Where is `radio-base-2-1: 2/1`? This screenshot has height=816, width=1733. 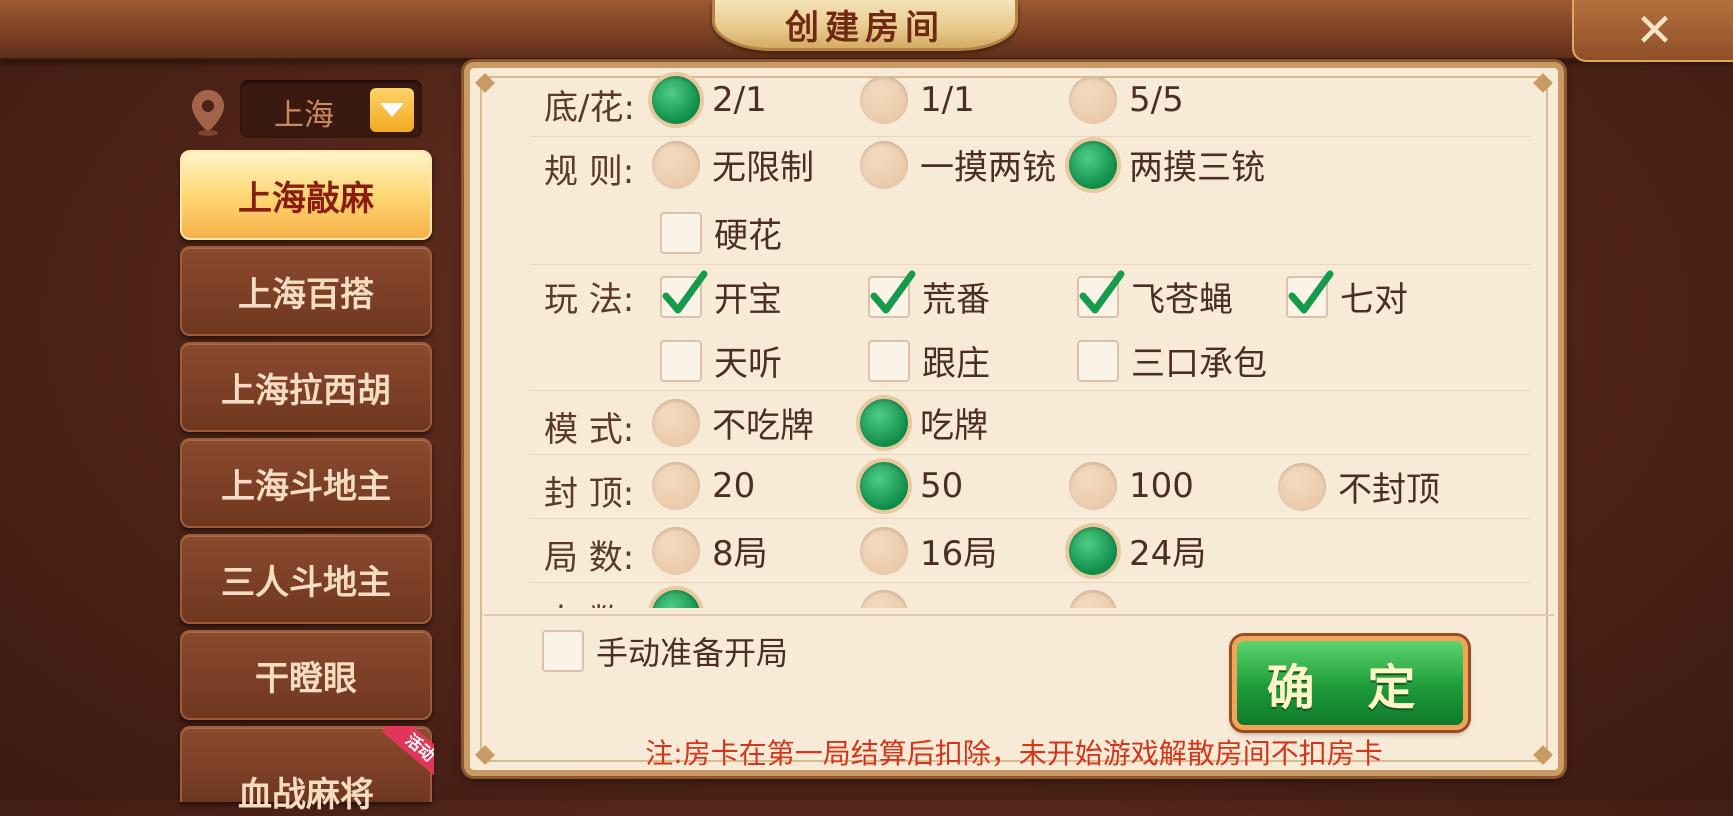
radio-base-2-1: 2/1 is located at coordinates (709, 100).